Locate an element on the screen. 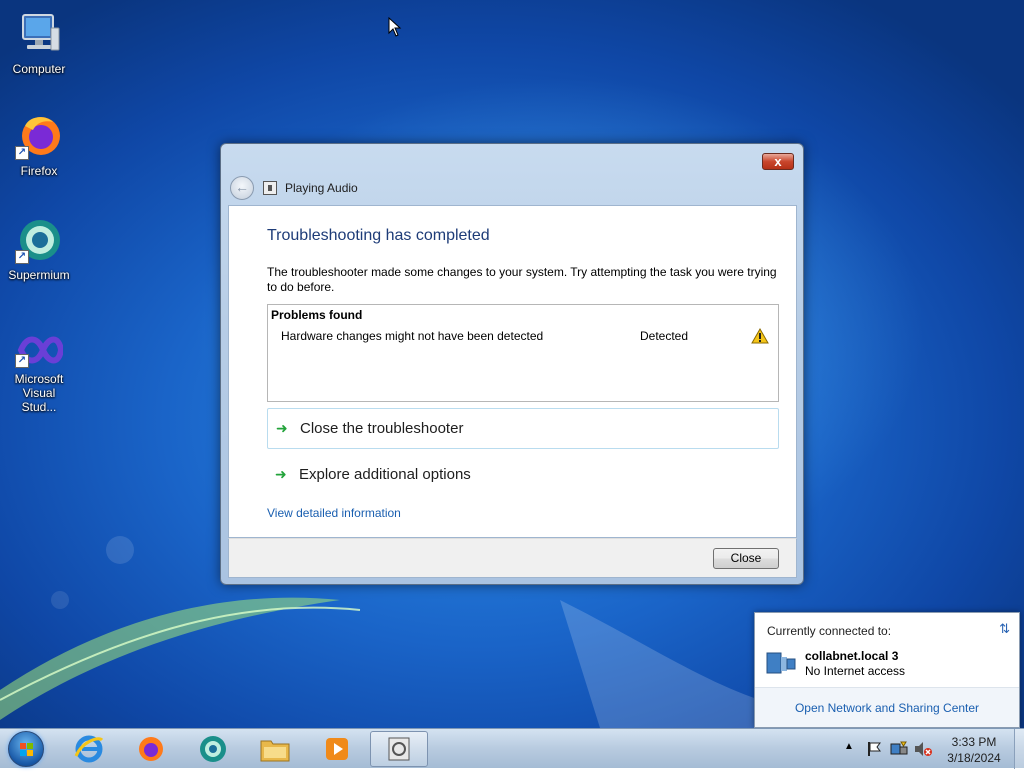  back-arrow-icon: ← is located at coordinates (242, 188).